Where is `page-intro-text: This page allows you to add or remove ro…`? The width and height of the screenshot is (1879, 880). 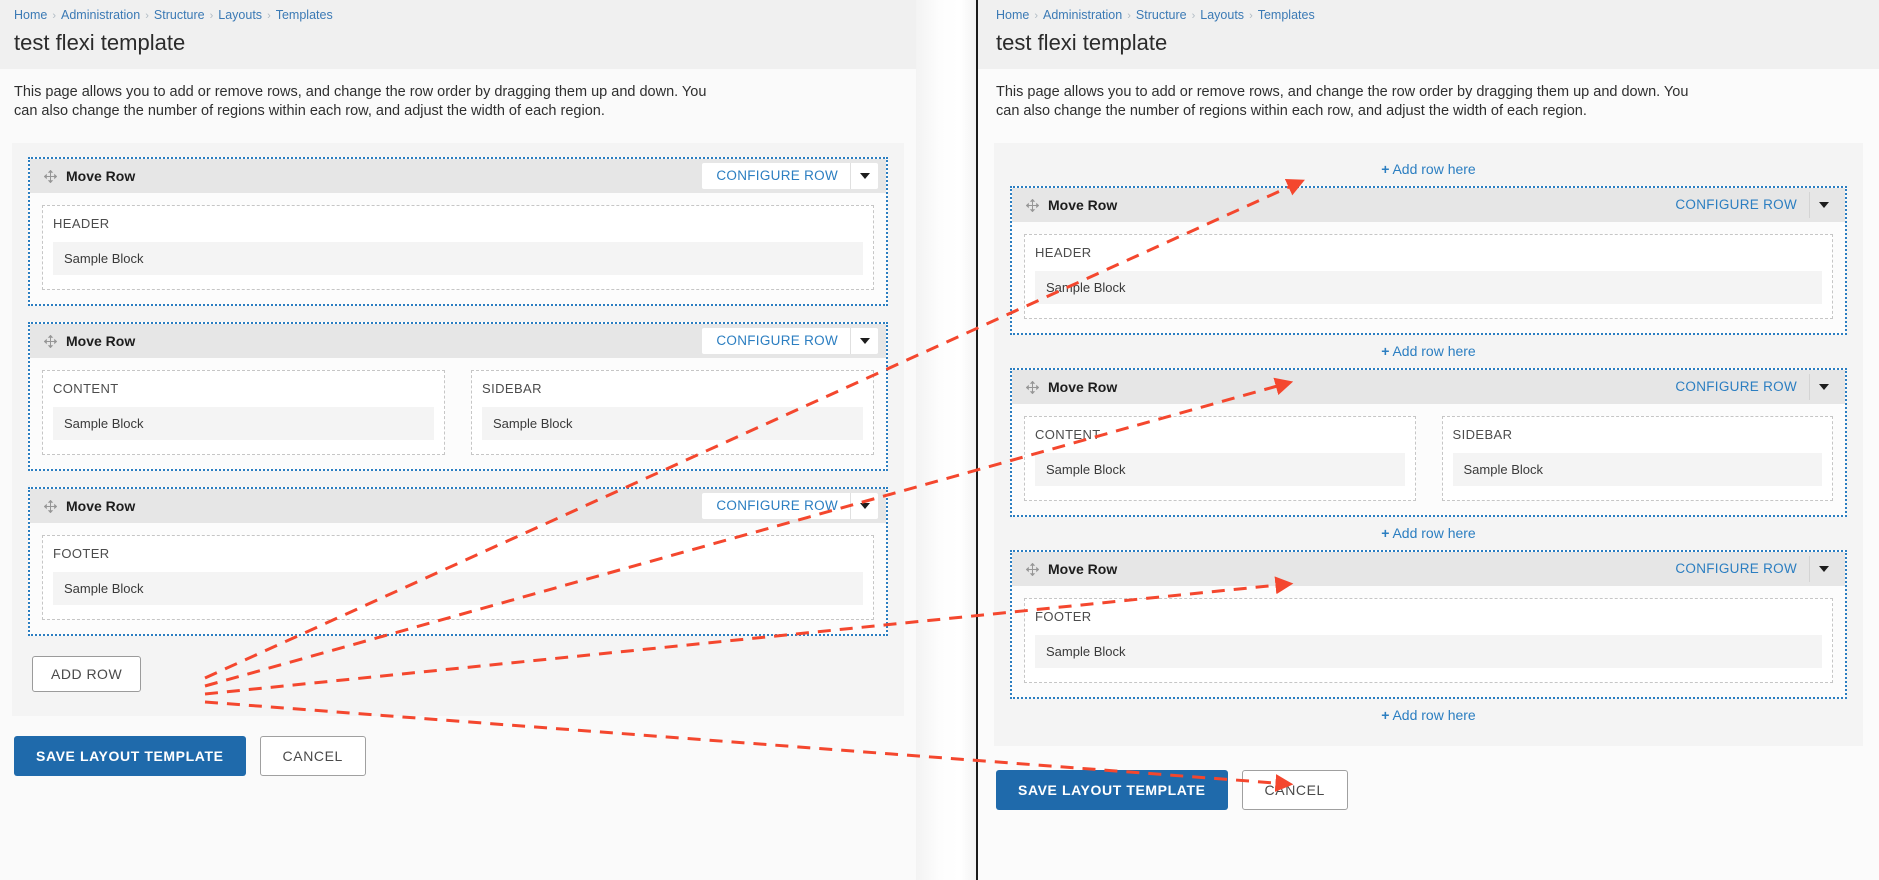
page-intro-text: This page allows you to add or remove ro… is located at coordinates (360, 101).